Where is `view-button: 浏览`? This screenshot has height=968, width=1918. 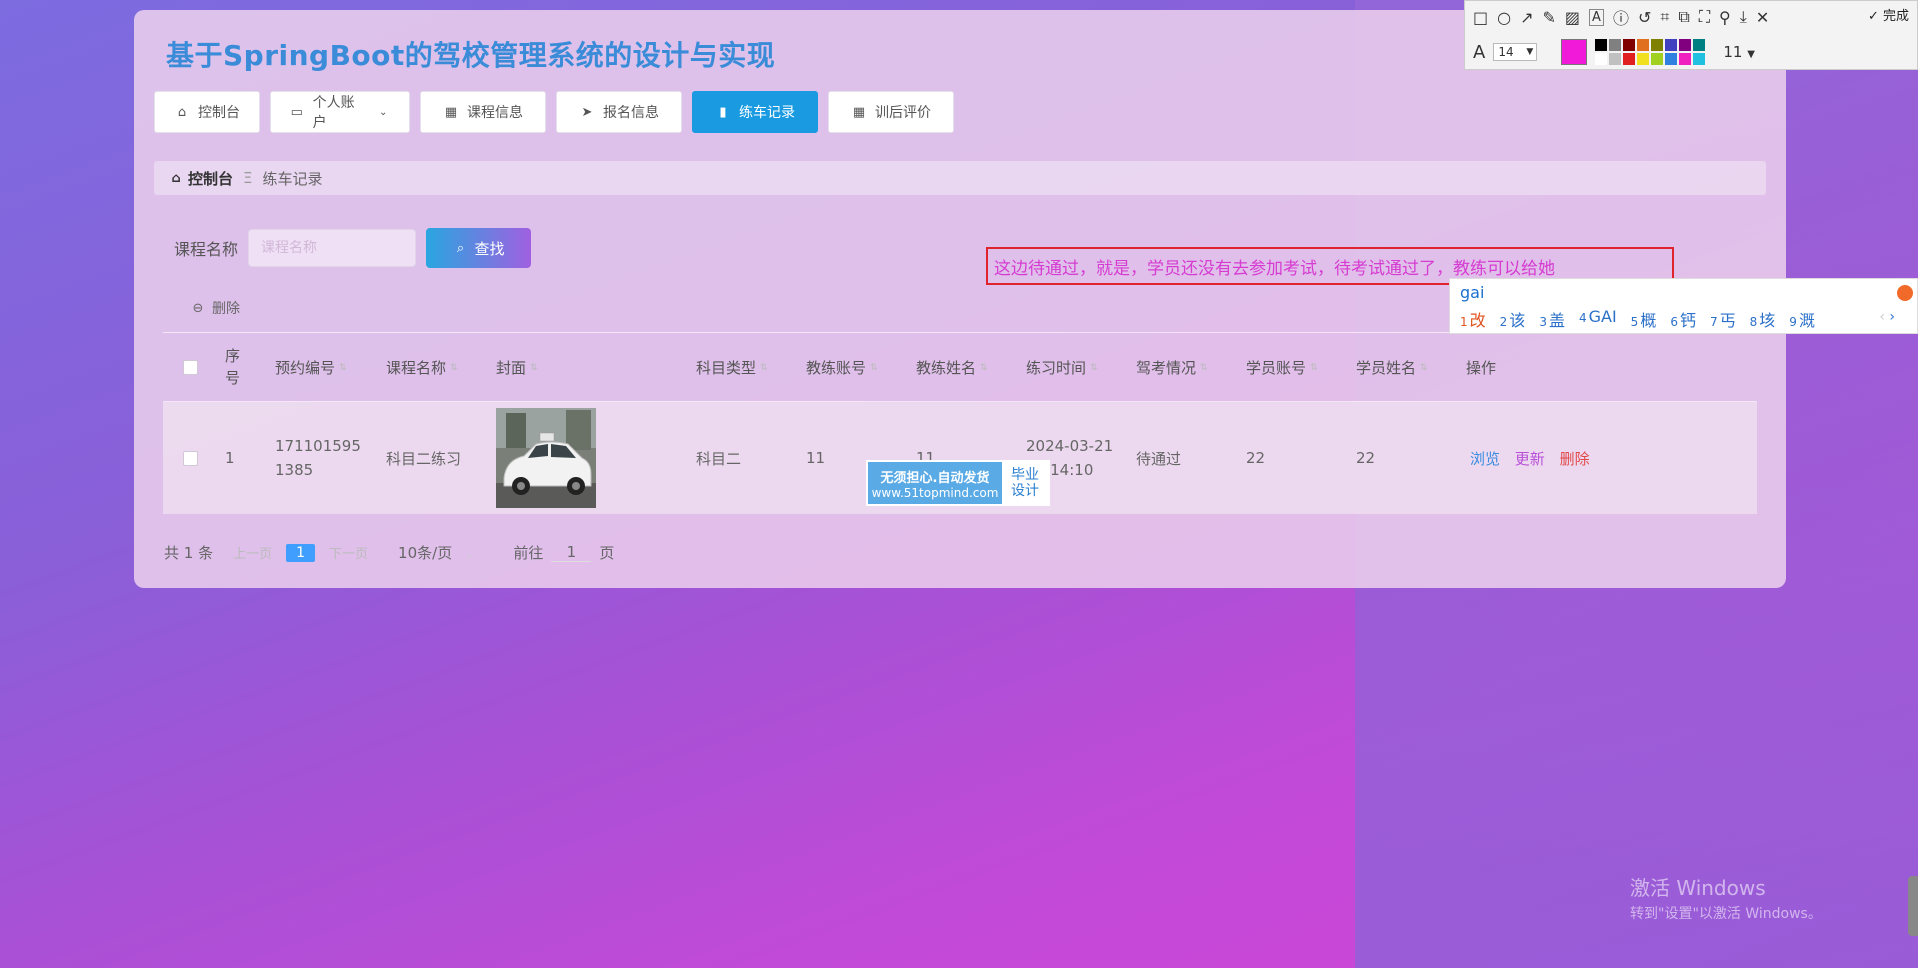 view-button: 浏览 is located at coordinates (1485, 459).